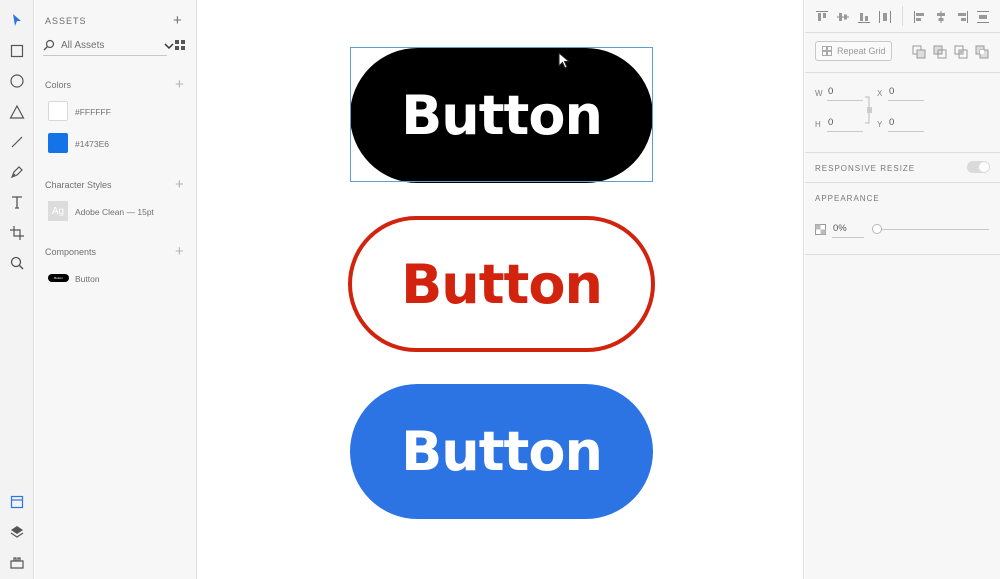 This screenshot has height=579, width=1000. What do you see at coordinates (978, 167) in the screenshot?
I see `responsive-resize-toggle` at bounding box center [978, 167].